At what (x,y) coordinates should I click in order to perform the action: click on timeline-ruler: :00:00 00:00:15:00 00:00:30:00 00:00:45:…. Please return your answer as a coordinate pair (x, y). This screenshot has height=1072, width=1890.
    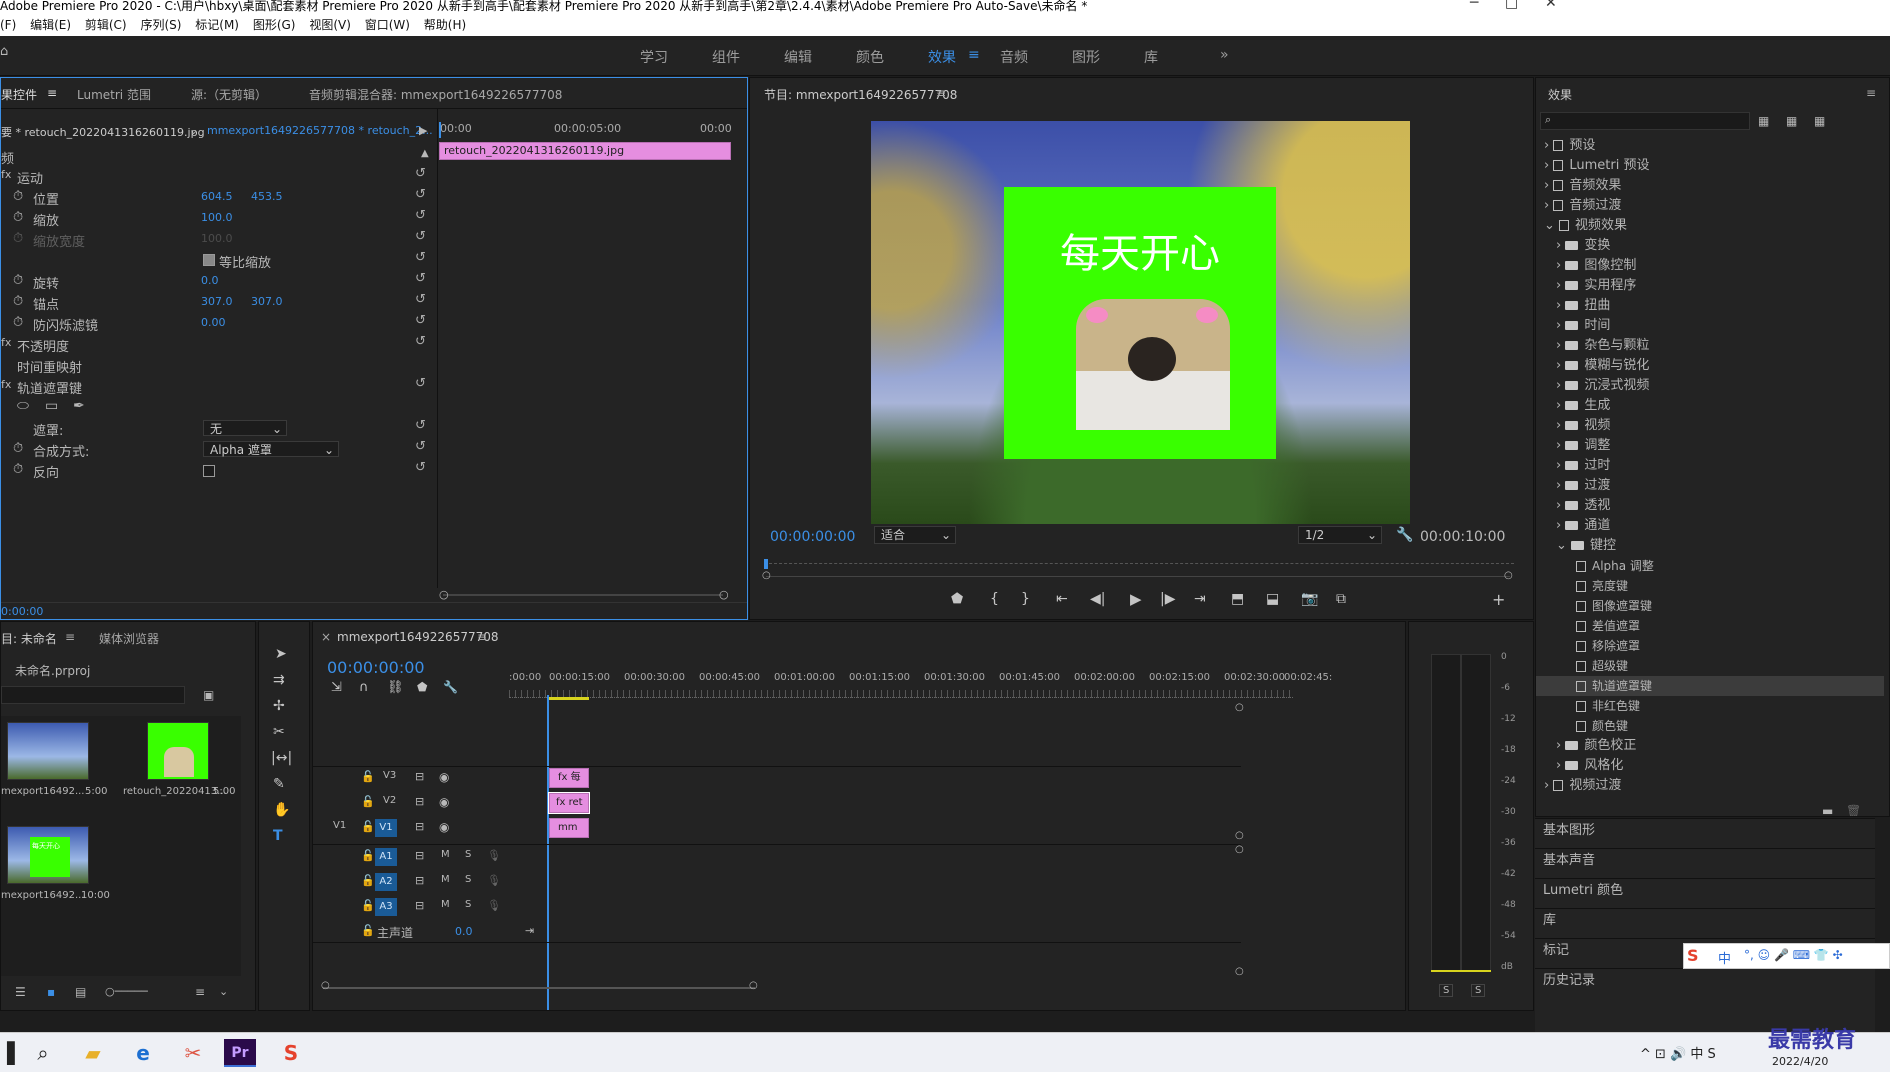
    Looking at the image, I should click on (920, 687).